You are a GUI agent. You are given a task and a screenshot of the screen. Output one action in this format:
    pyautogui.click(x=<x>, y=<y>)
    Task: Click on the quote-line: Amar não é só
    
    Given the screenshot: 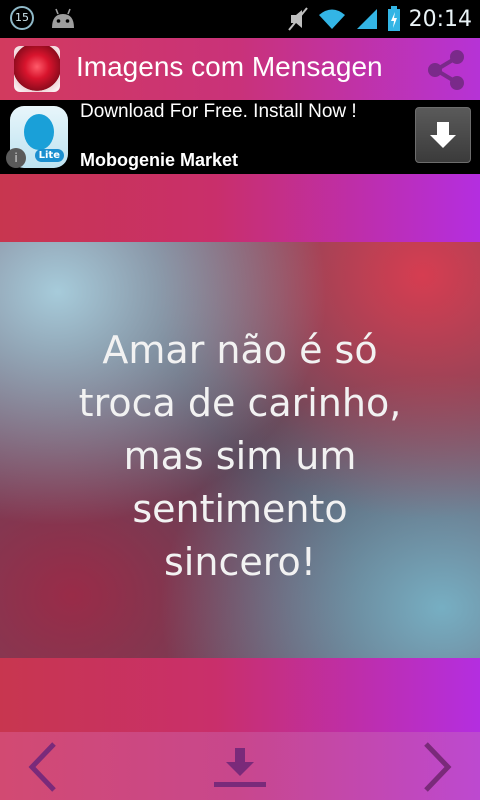 What is the action you would take?
    pyautogui.click(x=240, y=350)
    